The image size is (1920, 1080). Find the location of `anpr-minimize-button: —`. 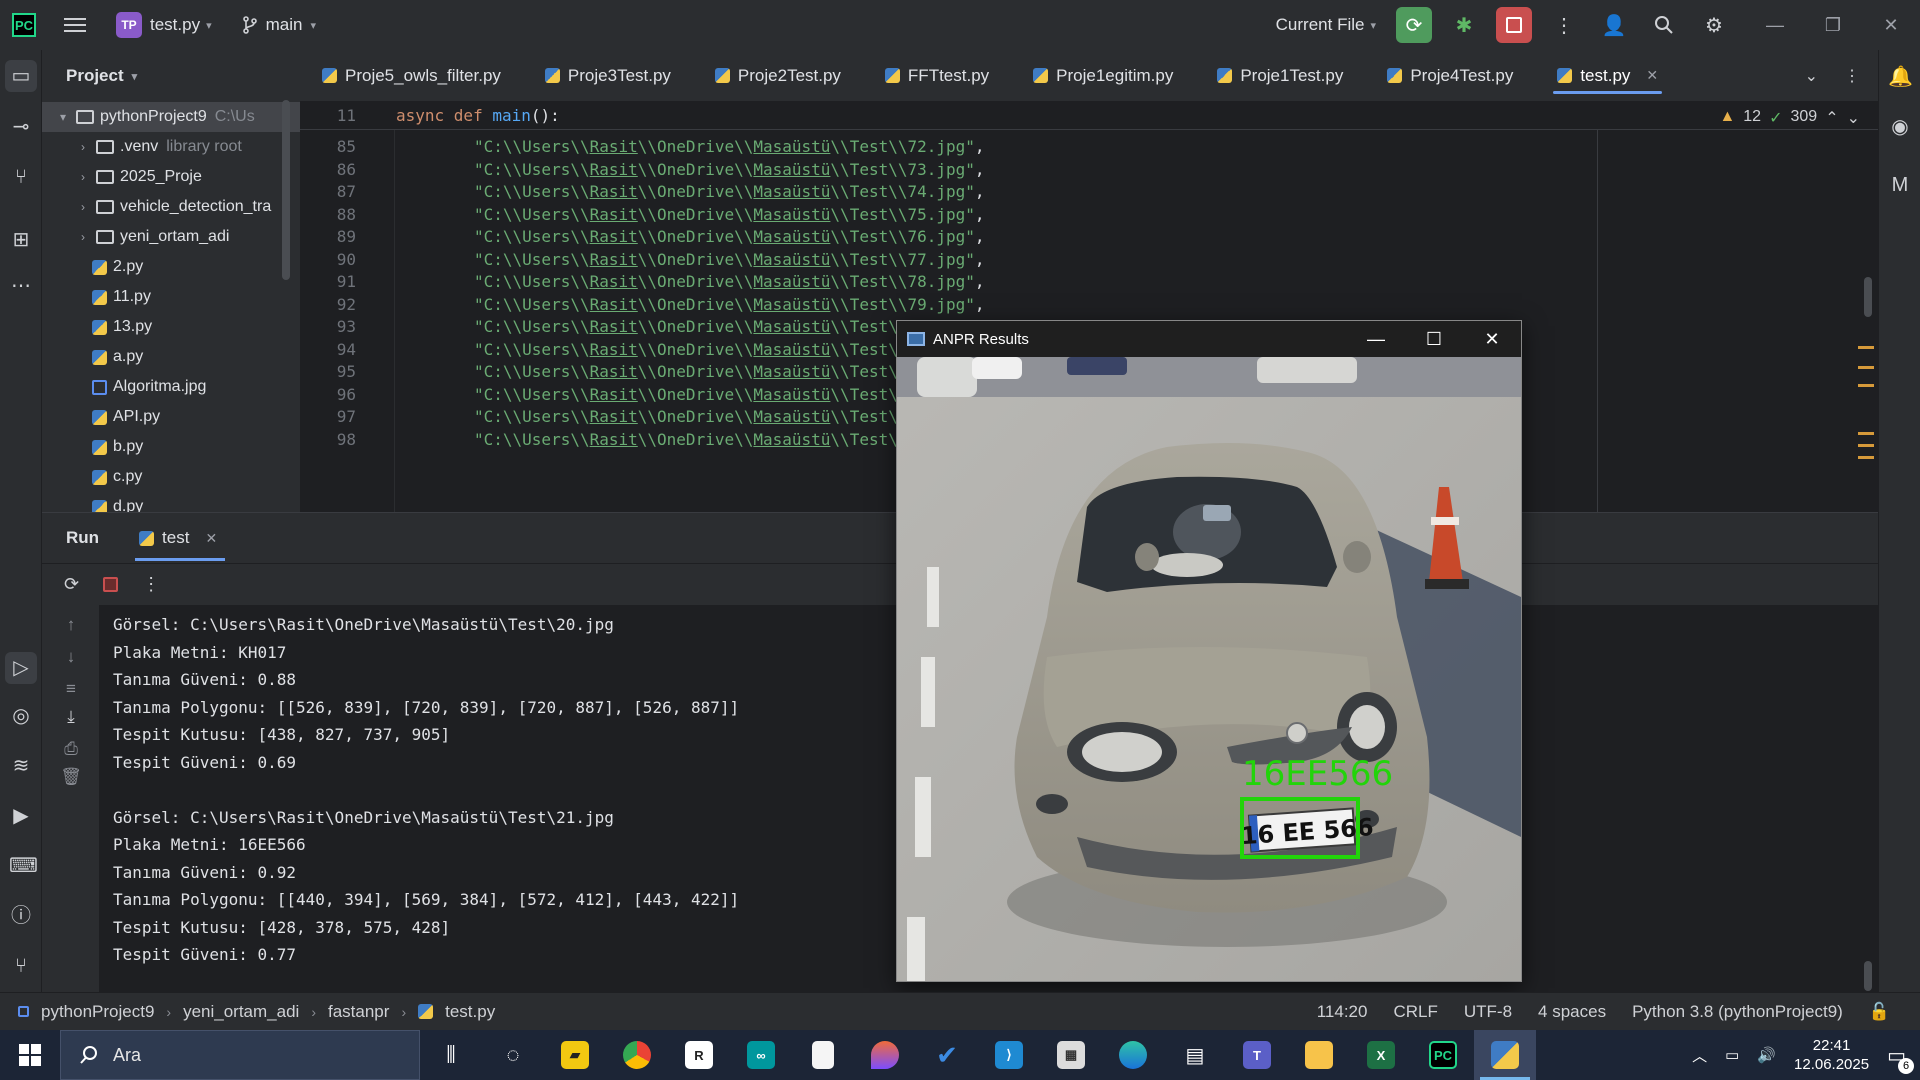

anpr-minimize-button: — is located at coordinates (1376, 339).